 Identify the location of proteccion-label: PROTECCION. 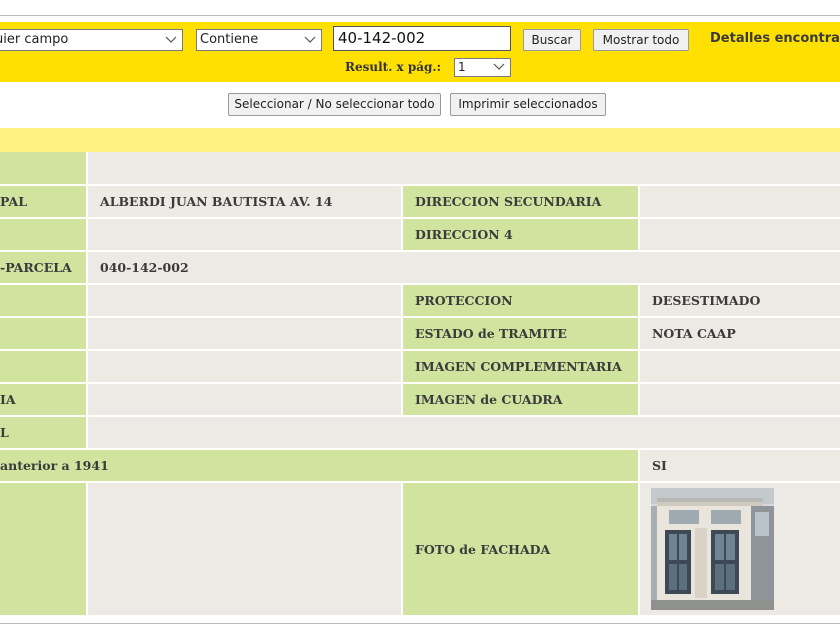
(520, 300).